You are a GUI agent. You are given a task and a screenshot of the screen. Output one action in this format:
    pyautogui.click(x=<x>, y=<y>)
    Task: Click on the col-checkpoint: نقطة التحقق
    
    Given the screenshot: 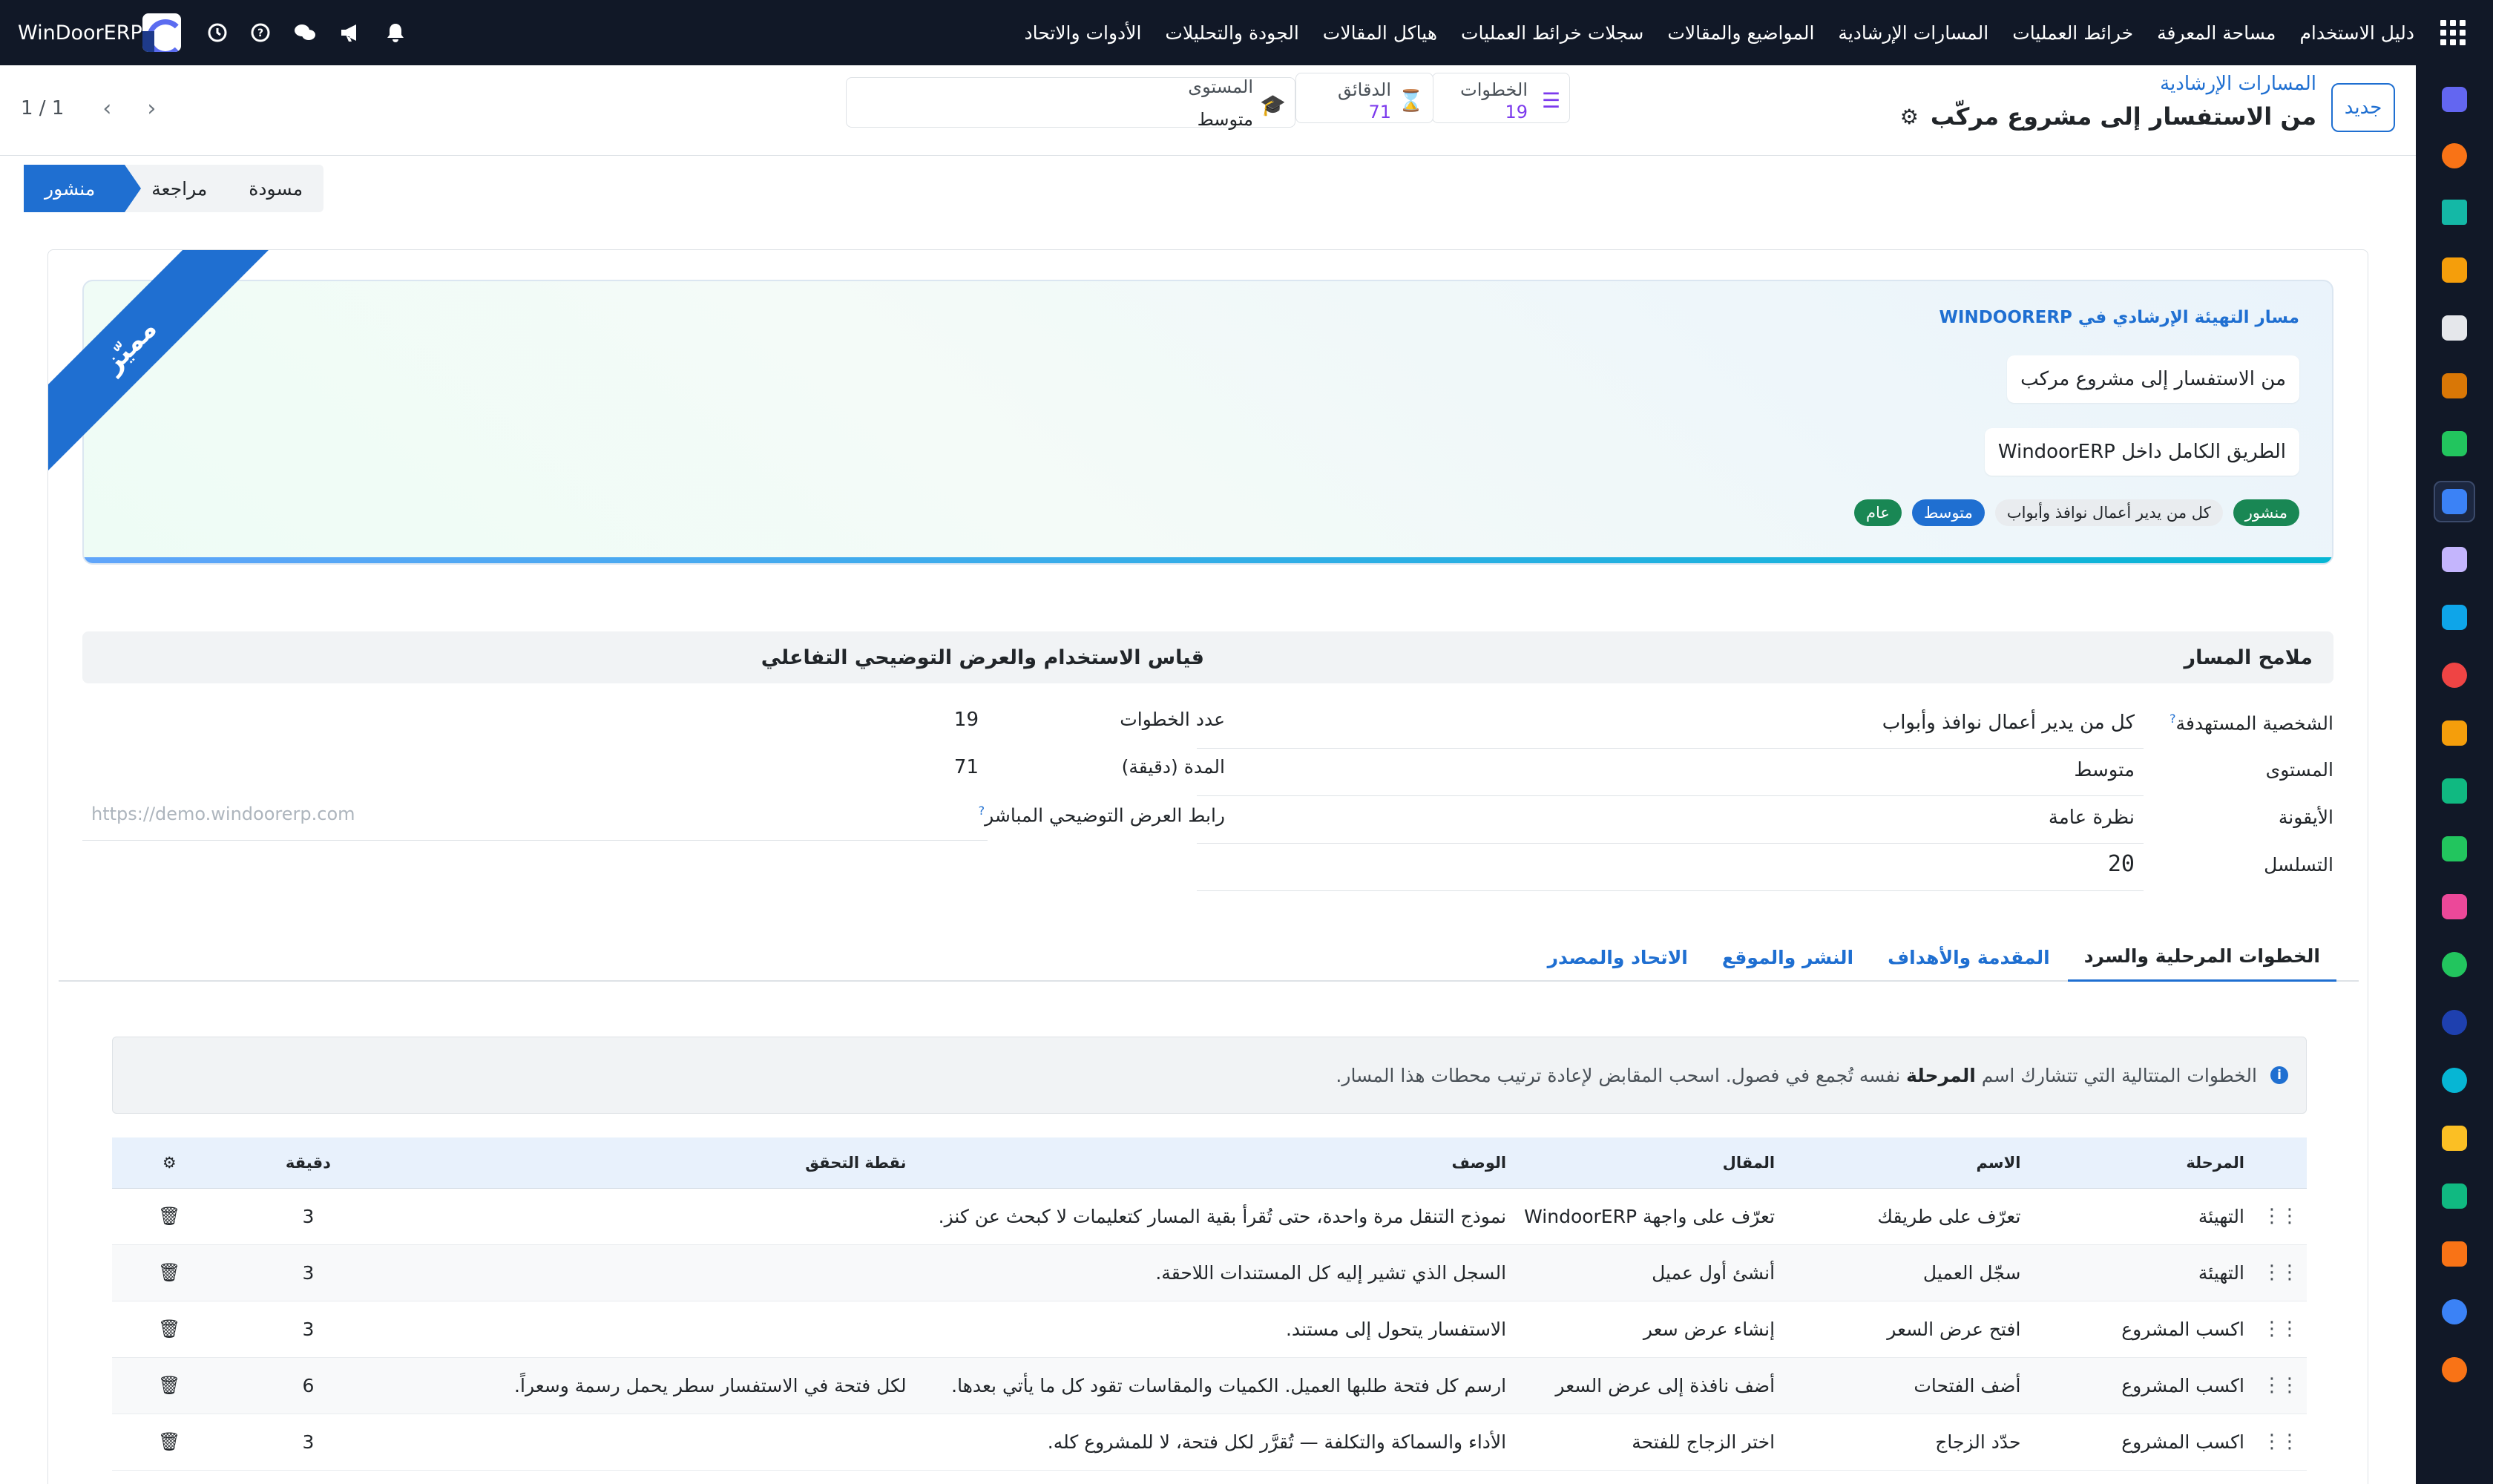 What is the action you would take?
    pyautogui.click(x=653, y=1163)
    